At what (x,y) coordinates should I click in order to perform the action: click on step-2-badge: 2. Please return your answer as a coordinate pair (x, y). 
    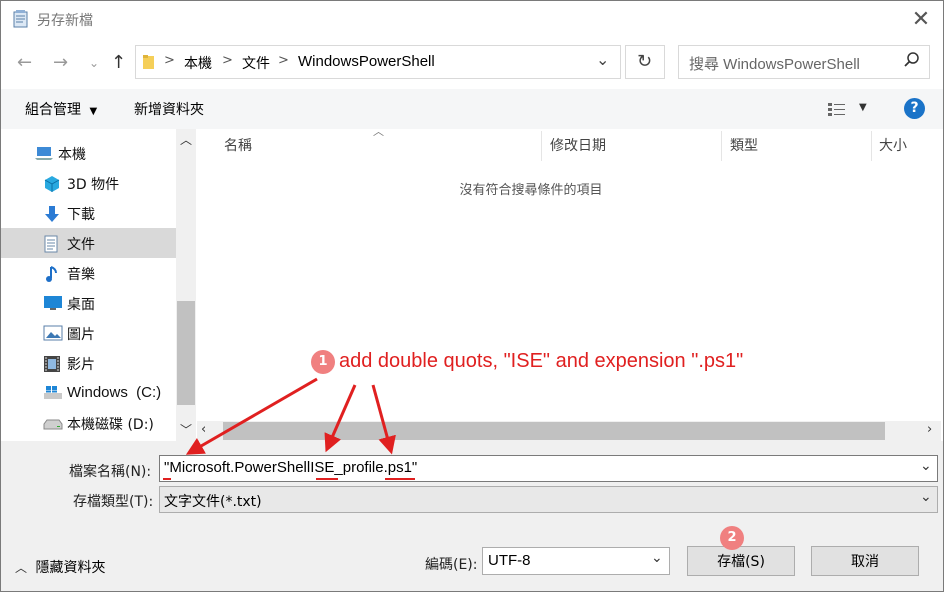
    Looking at the image, I should click on (732, 538).